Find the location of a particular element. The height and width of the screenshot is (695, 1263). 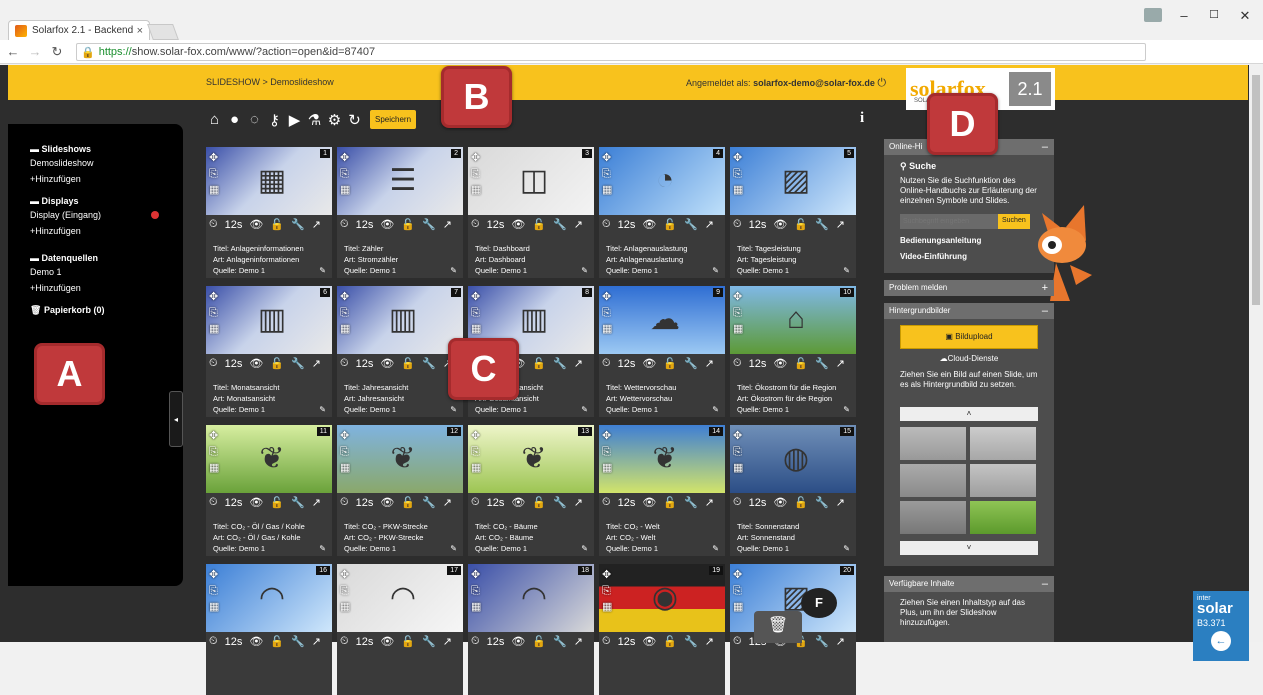

video-link: Video-Einführung is located at coordinates (969, 257).